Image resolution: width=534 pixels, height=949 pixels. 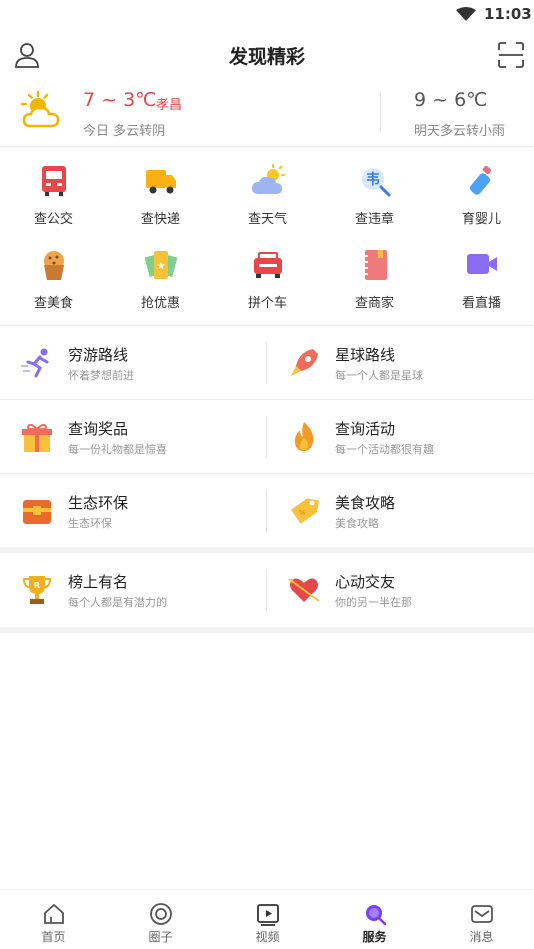 What do you see at coordinates (160, 937) in the screenshot?
I see `nav-label: 圈子` at bounding box center [160, 937].